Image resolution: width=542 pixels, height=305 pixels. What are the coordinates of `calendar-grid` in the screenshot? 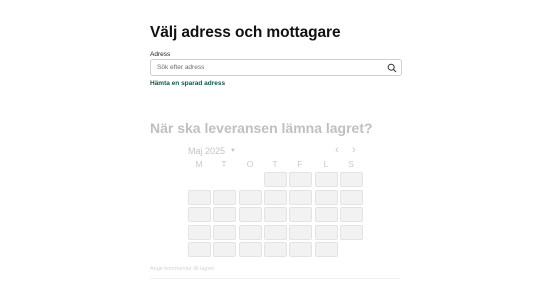 It's located at (277, 217).